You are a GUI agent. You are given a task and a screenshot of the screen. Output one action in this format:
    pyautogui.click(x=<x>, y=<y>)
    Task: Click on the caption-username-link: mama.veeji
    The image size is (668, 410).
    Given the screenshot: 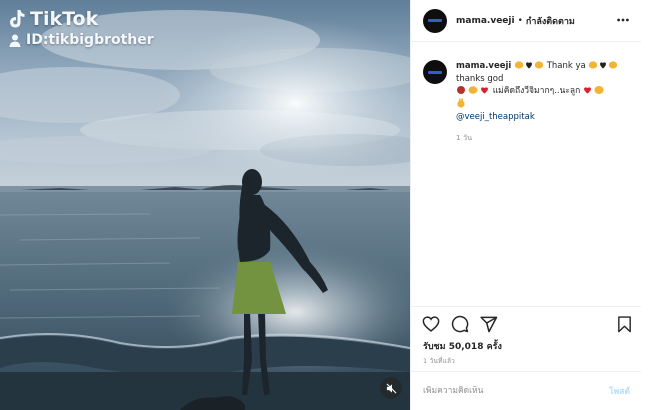 What is the action you would take?
    pyautogui.click(x=483, y=66)
    